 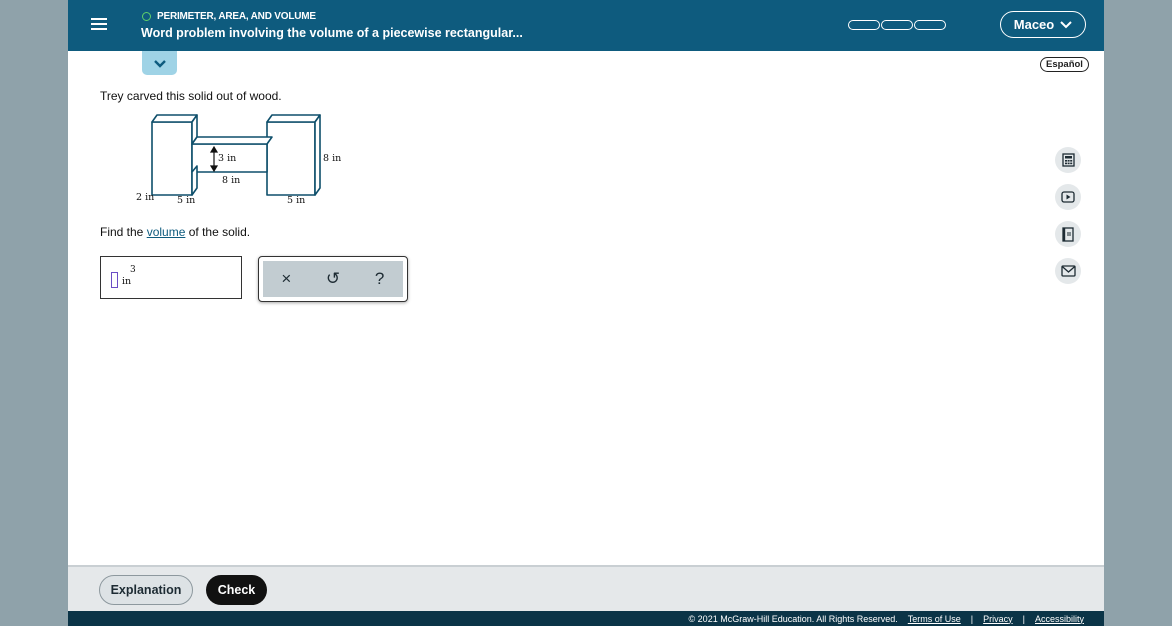 I want to click on answer-input-field: in 3, so click(x=171, y=277).